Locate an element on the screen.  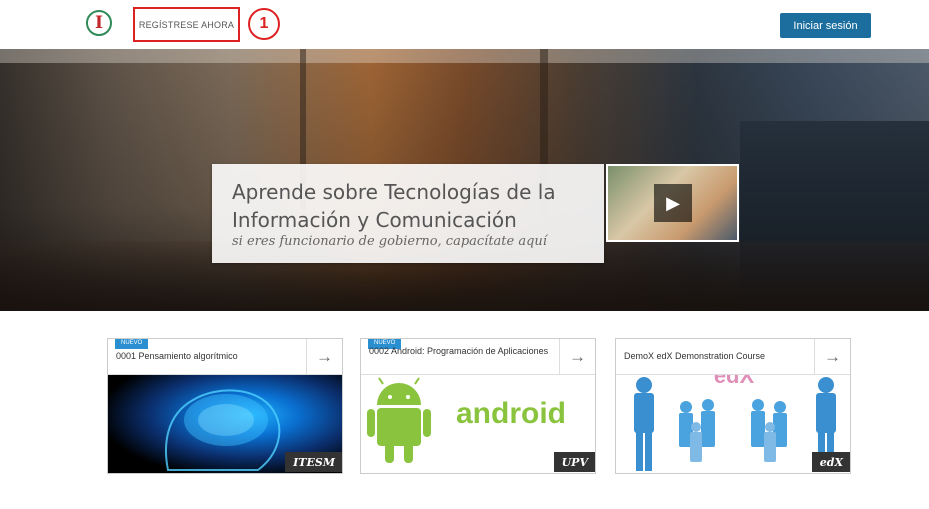
course-card-header: DemoX edX Demonstration Course → is located at coordinates (733, 357).